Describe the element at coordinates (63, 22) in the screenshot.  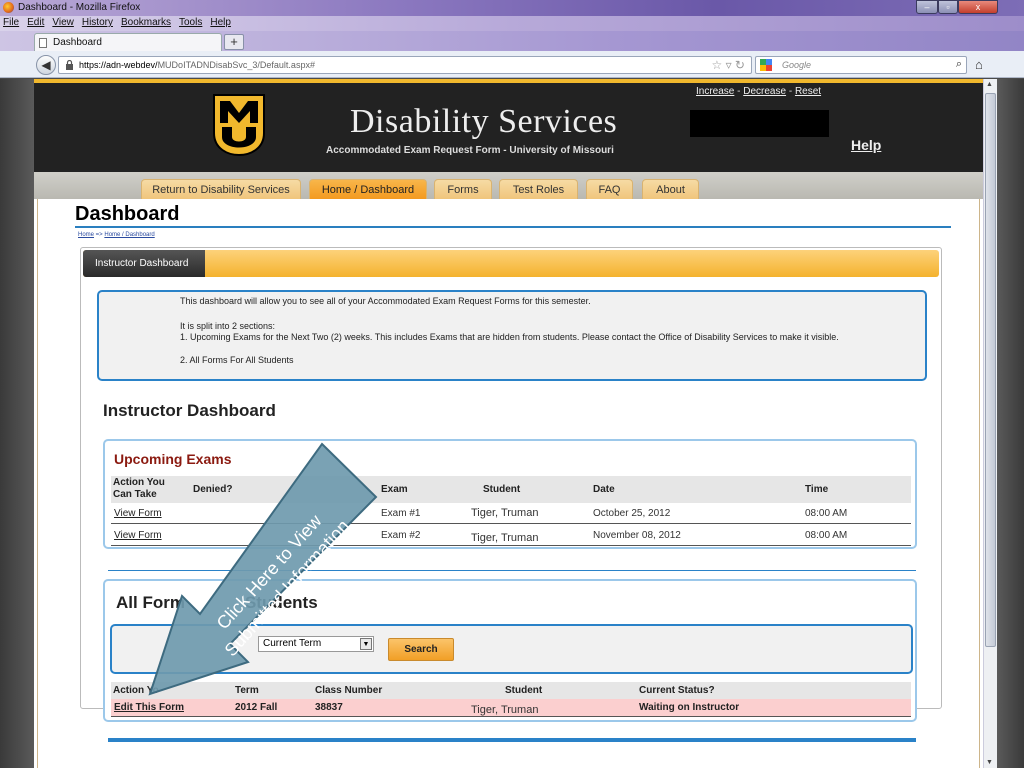
I see `menu-view: View` at that location.